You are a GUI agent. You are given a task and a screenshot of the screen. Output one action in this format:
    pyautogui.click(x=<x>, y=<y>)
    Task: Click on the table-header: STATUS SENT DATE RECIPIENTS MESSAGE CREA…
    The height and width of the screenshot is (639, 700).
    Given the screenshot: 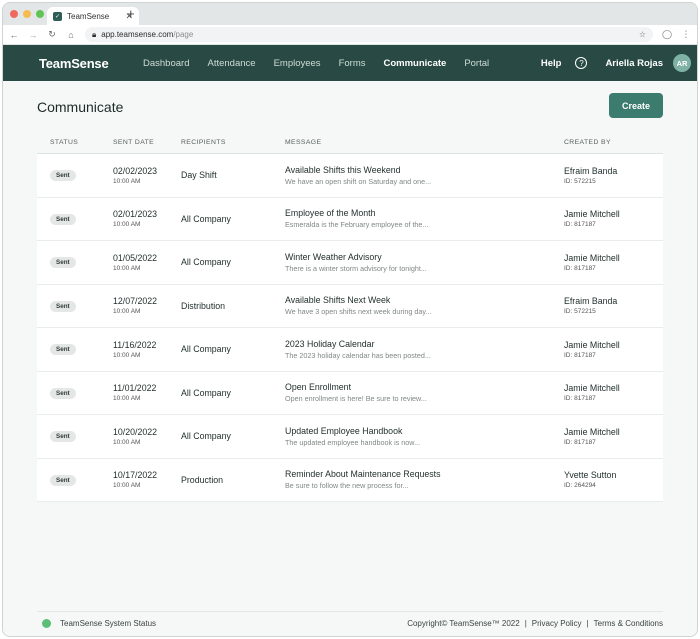 What is the action you would take?
    pyautogui.click(x=350, y=143)
    